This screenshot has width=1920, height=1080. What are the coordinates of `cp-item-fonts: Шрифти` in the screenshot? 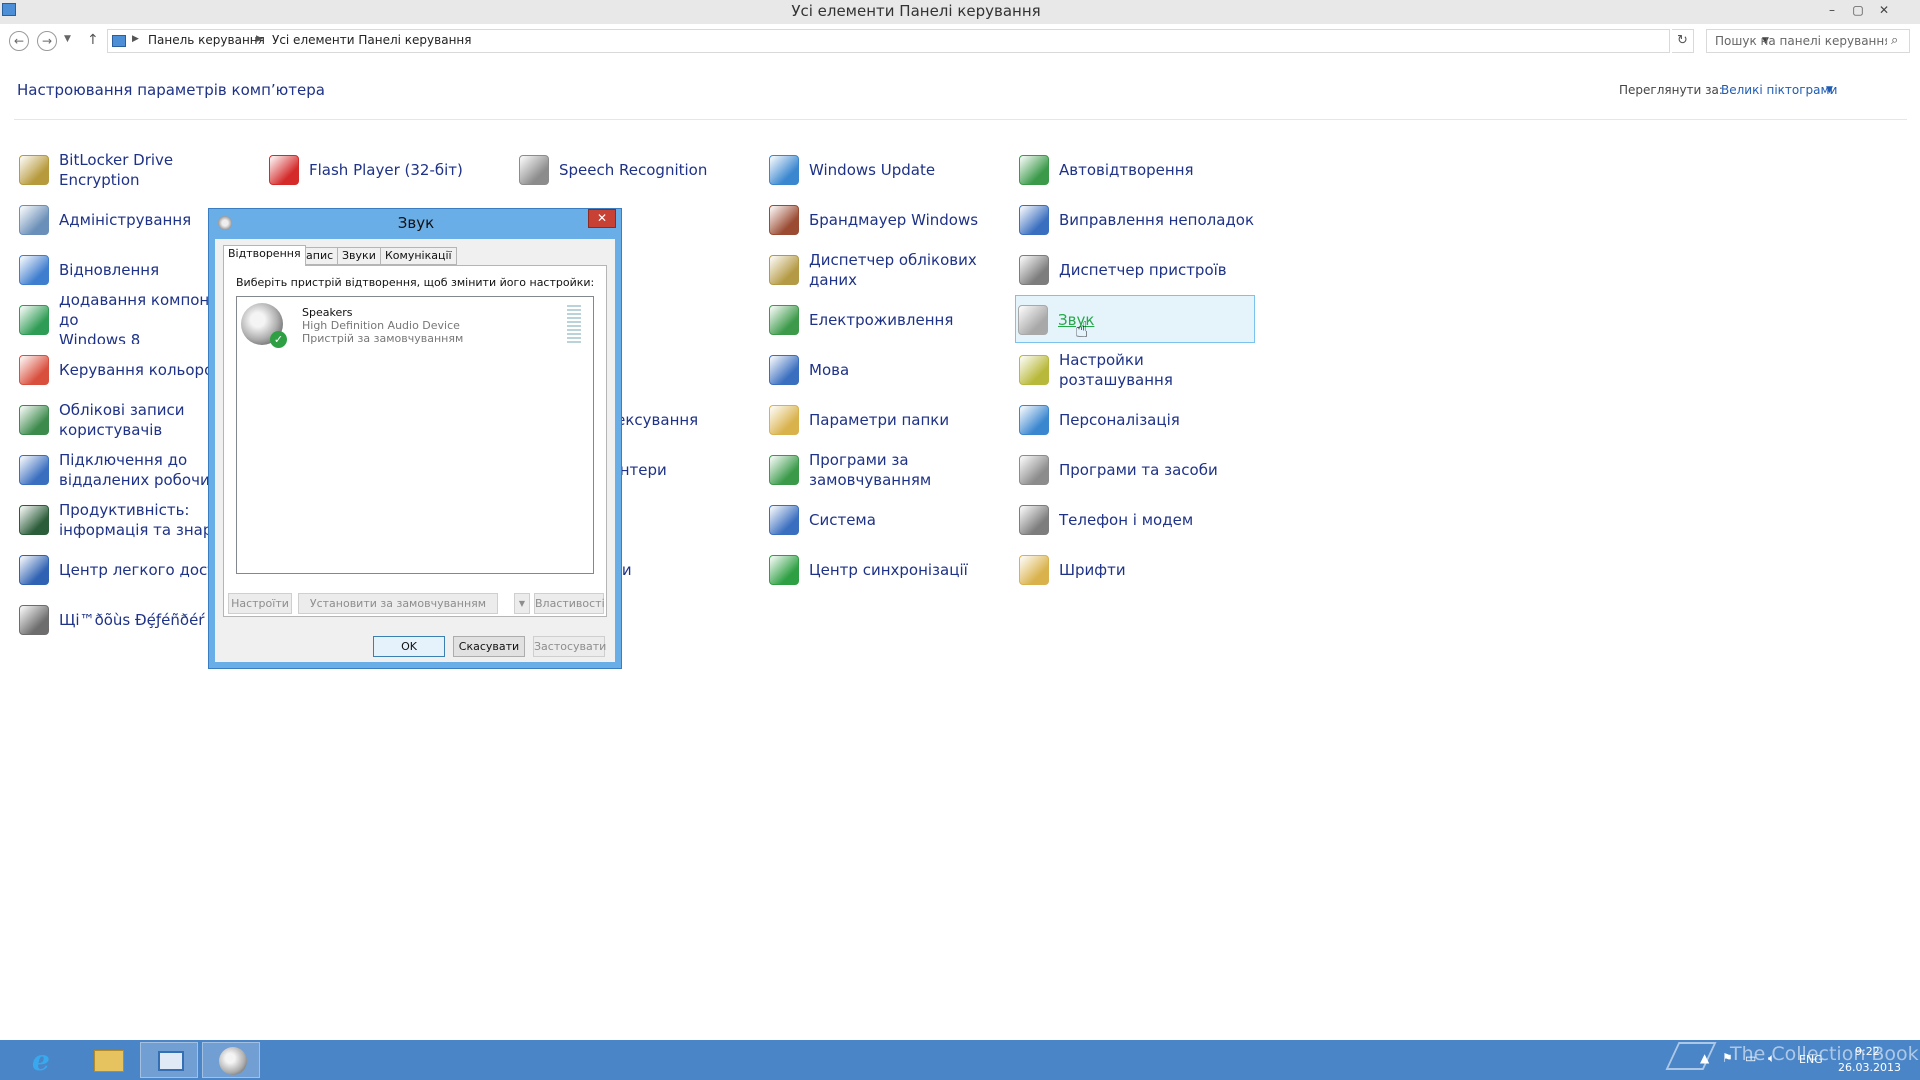 It's located at (1137, 570).